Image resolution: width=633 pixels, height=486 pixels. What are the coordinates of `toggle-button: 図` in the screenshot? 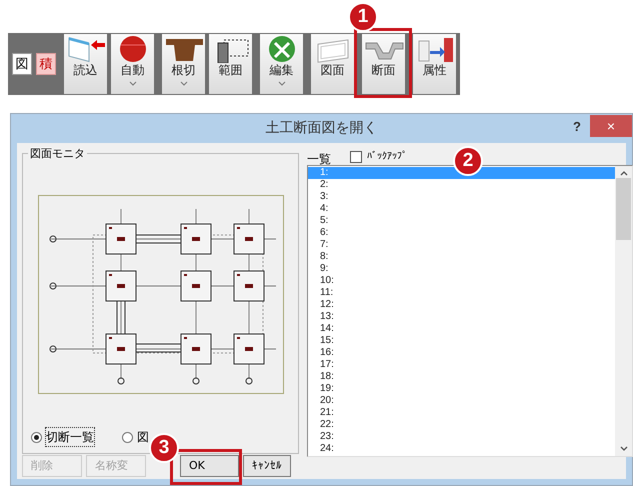 It's located at (22, 64).